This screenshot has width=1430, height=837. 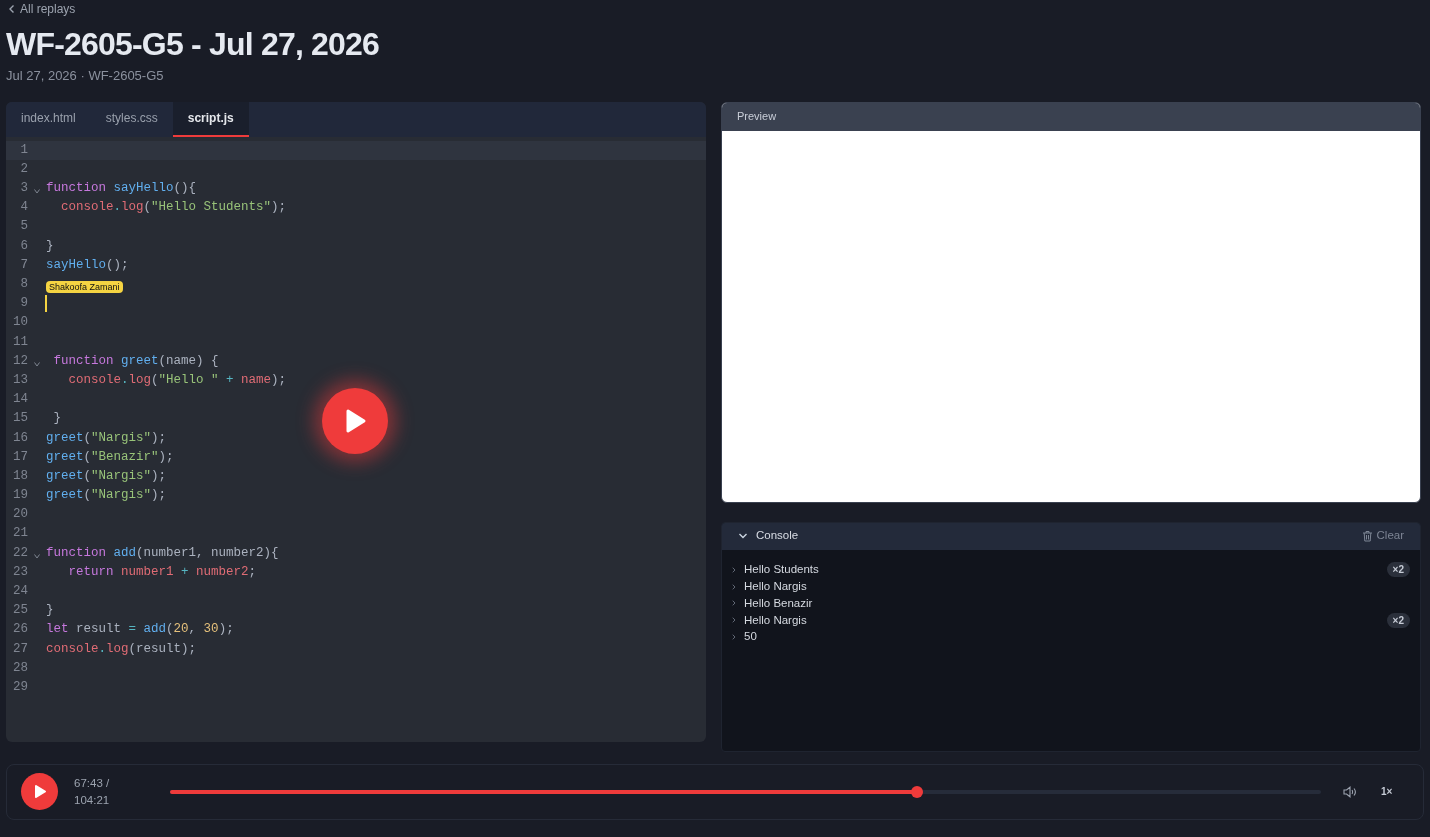 I want to click on line-number: 18, so click(x=20, y=476).